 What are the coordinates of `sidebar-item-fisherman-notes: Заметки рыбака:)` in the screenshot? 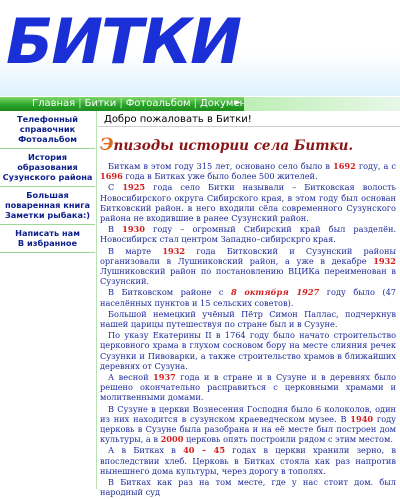 It's located at (47, 215).